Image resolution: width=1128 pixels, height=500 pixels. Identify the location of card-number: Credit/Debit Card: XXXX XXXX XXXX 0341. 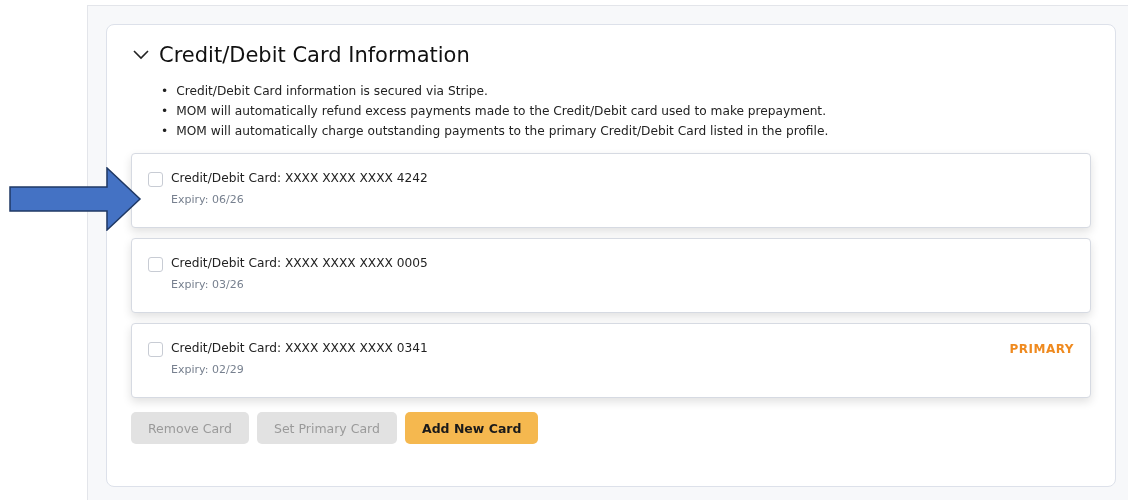
(300, 348).